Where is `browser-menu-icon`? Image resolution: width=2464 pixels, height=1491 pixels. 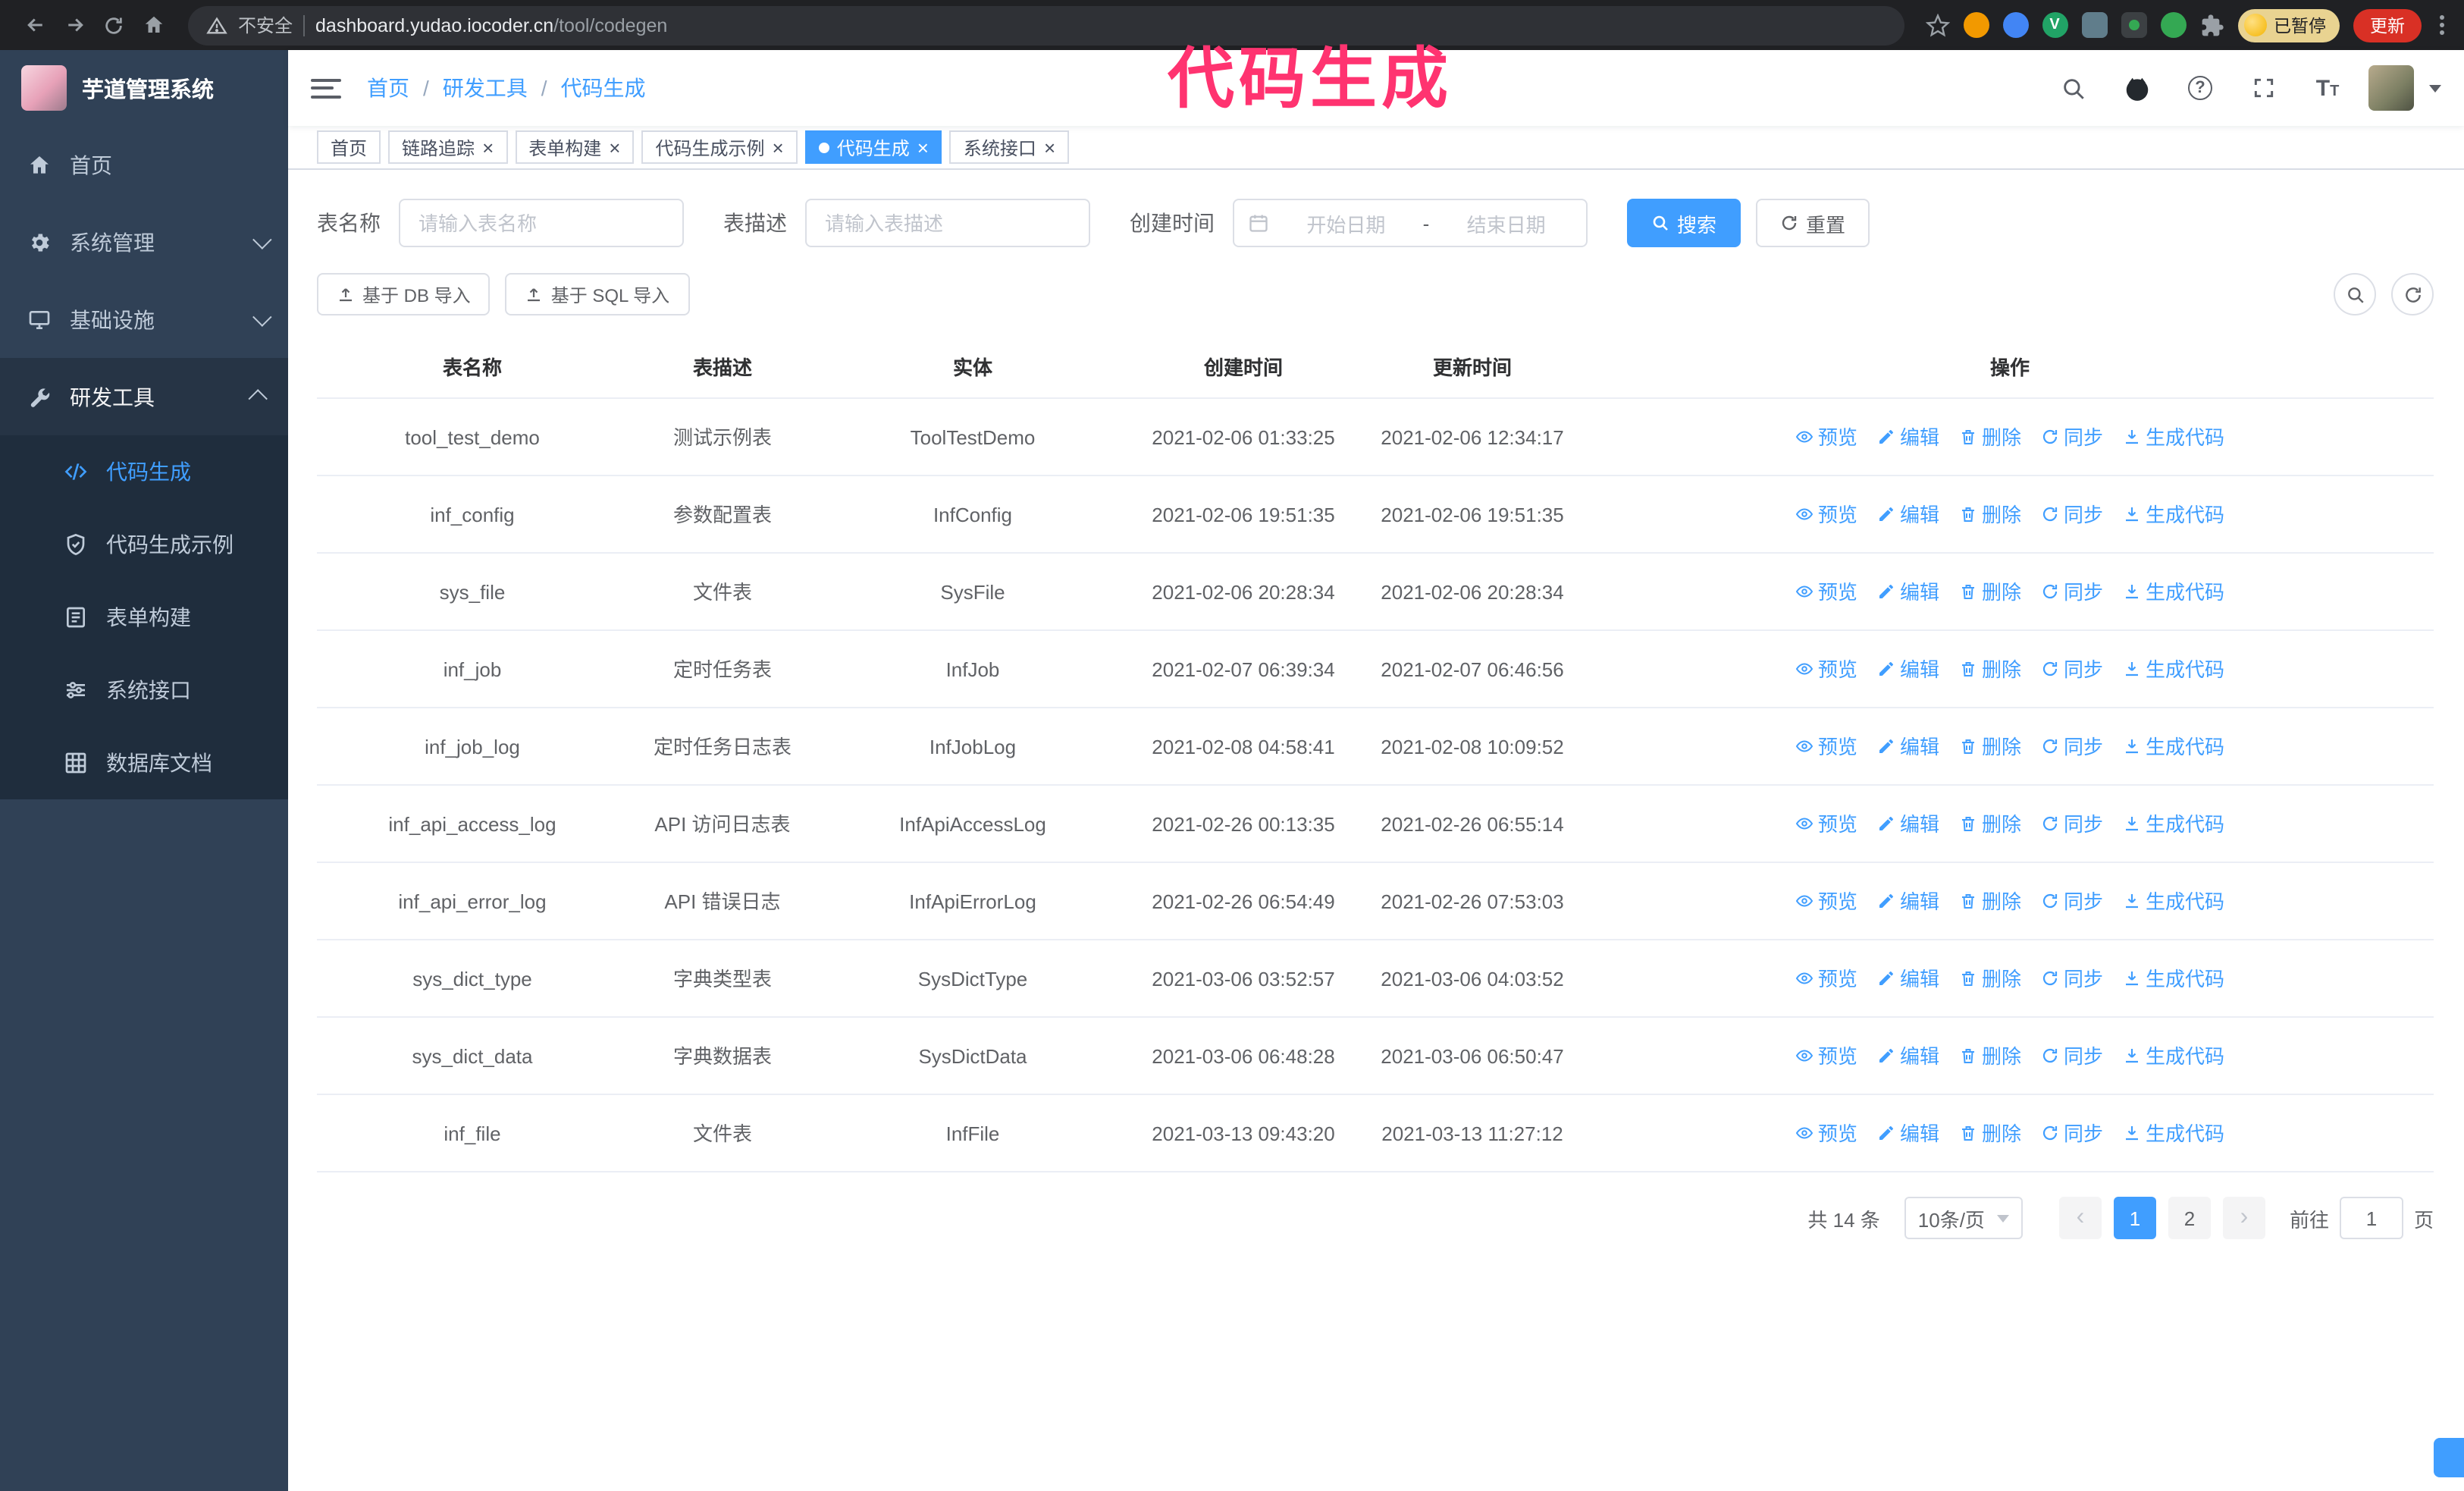
browser-menu-icon is located at coordinates (2442, 25).